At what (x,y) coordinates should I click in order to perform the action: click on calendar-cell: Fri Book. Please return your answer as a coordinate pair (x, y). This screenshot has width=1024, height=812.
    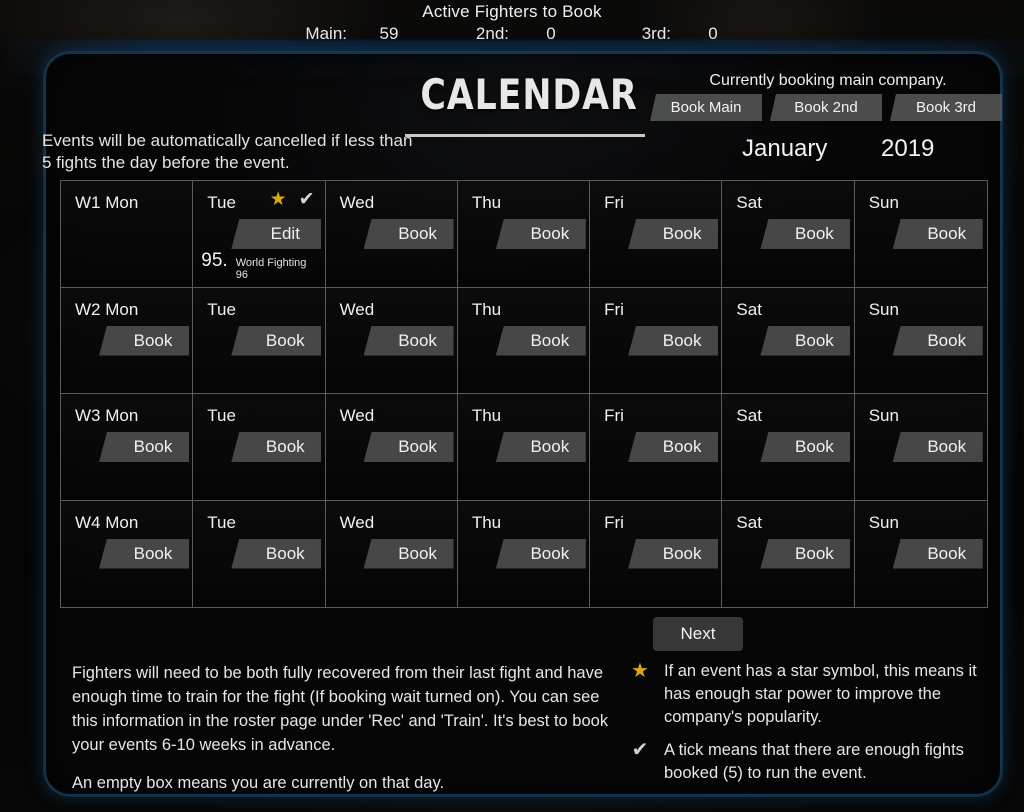
    Looking at the image, I should click on (656, 553).